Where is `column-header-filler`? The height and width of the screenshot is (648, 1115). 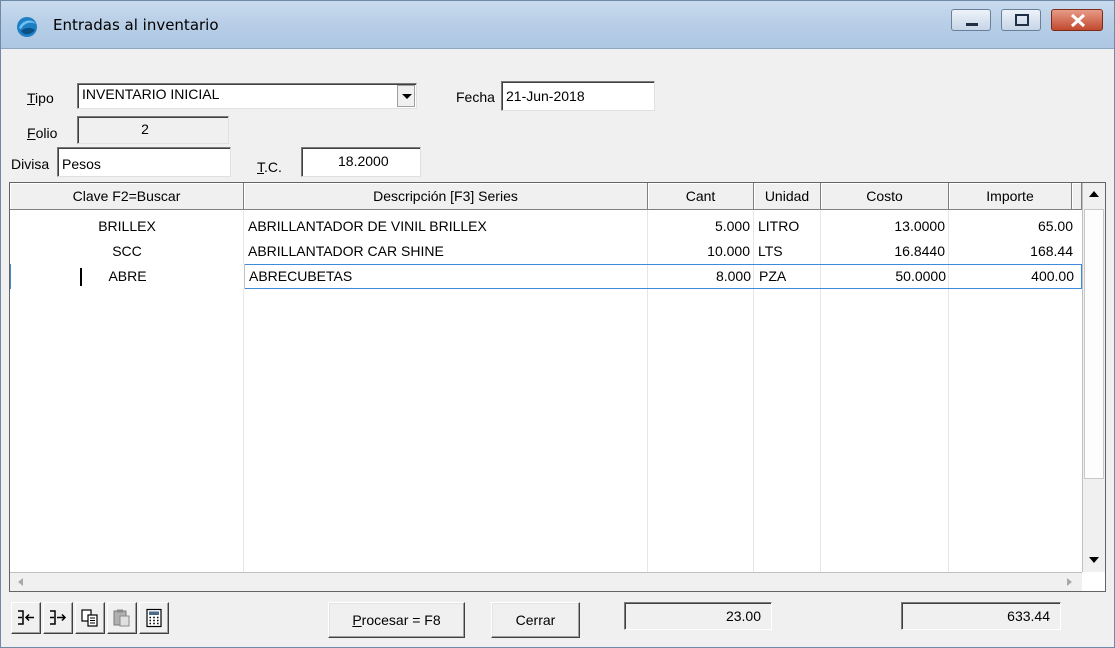
column-header-filler is located at coordinates (1077, 196).